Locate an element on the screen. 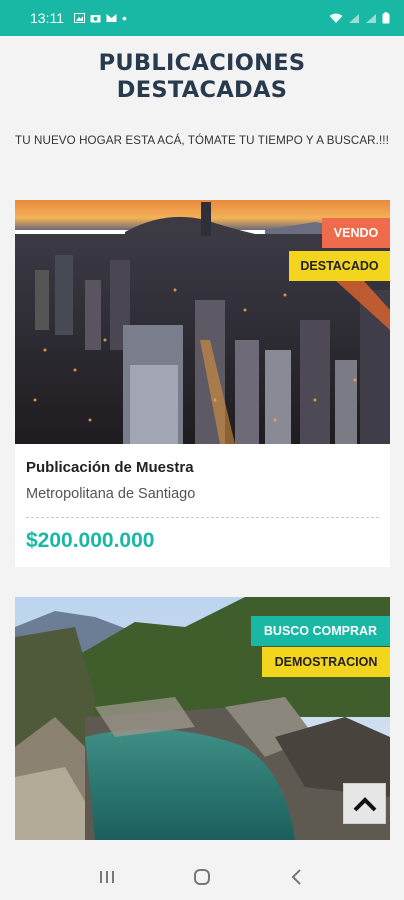 The height and width of the screenshot is (900, 404). listing-divider is located at coordinates (202, 517).